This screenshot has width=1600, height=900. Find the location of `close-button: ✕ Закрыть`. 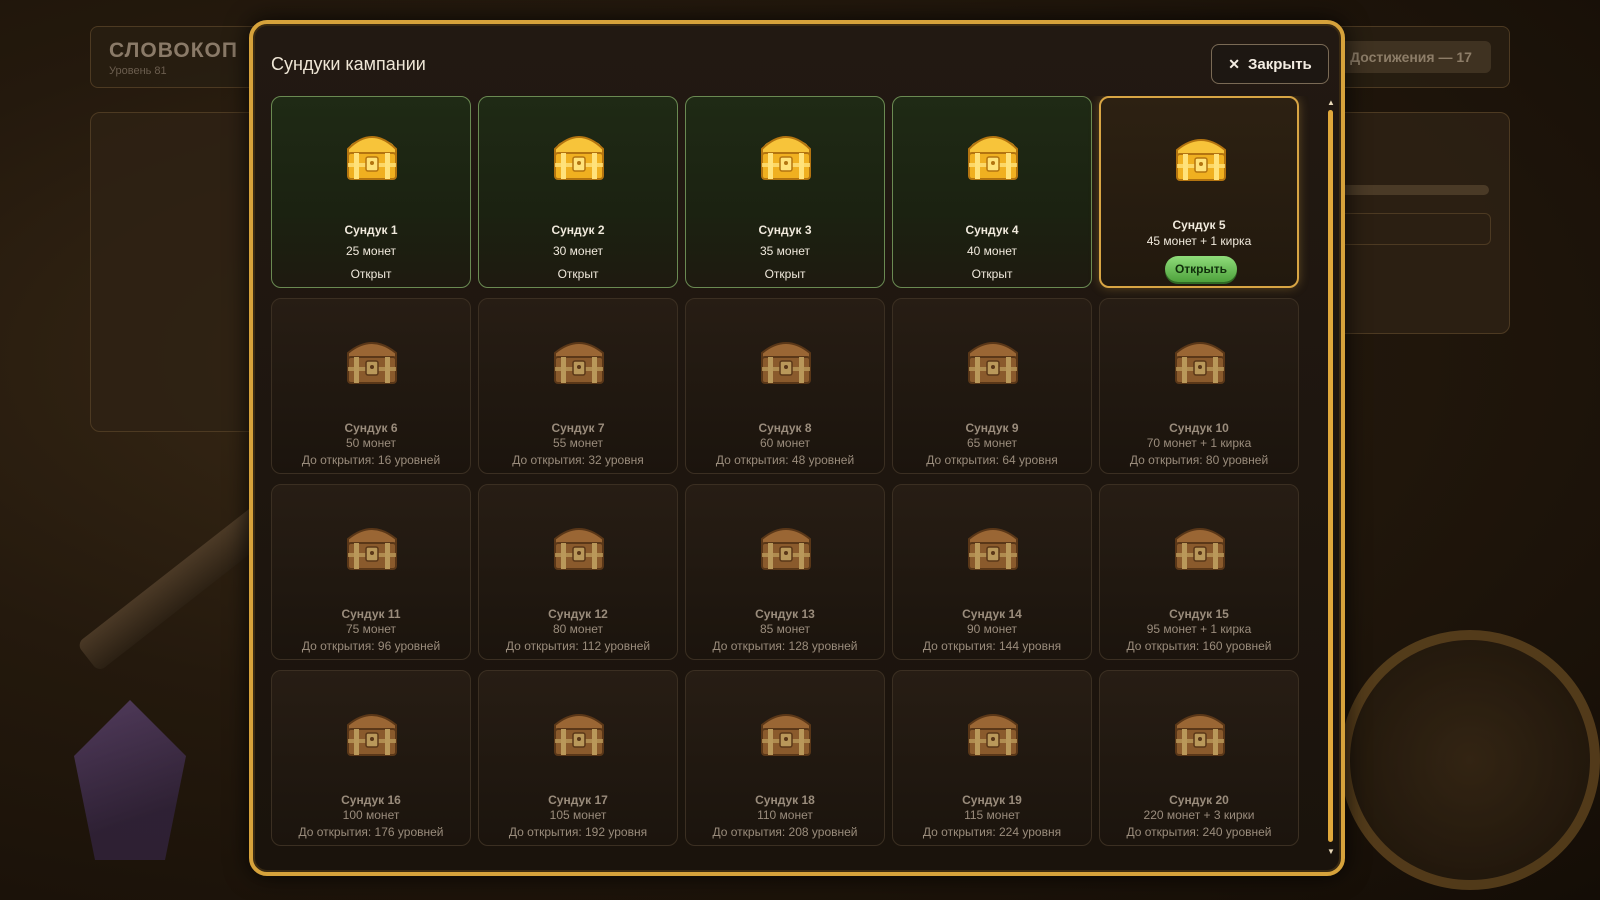

close-button: ✕ Закрыть is located at coordinates (1270, 64).